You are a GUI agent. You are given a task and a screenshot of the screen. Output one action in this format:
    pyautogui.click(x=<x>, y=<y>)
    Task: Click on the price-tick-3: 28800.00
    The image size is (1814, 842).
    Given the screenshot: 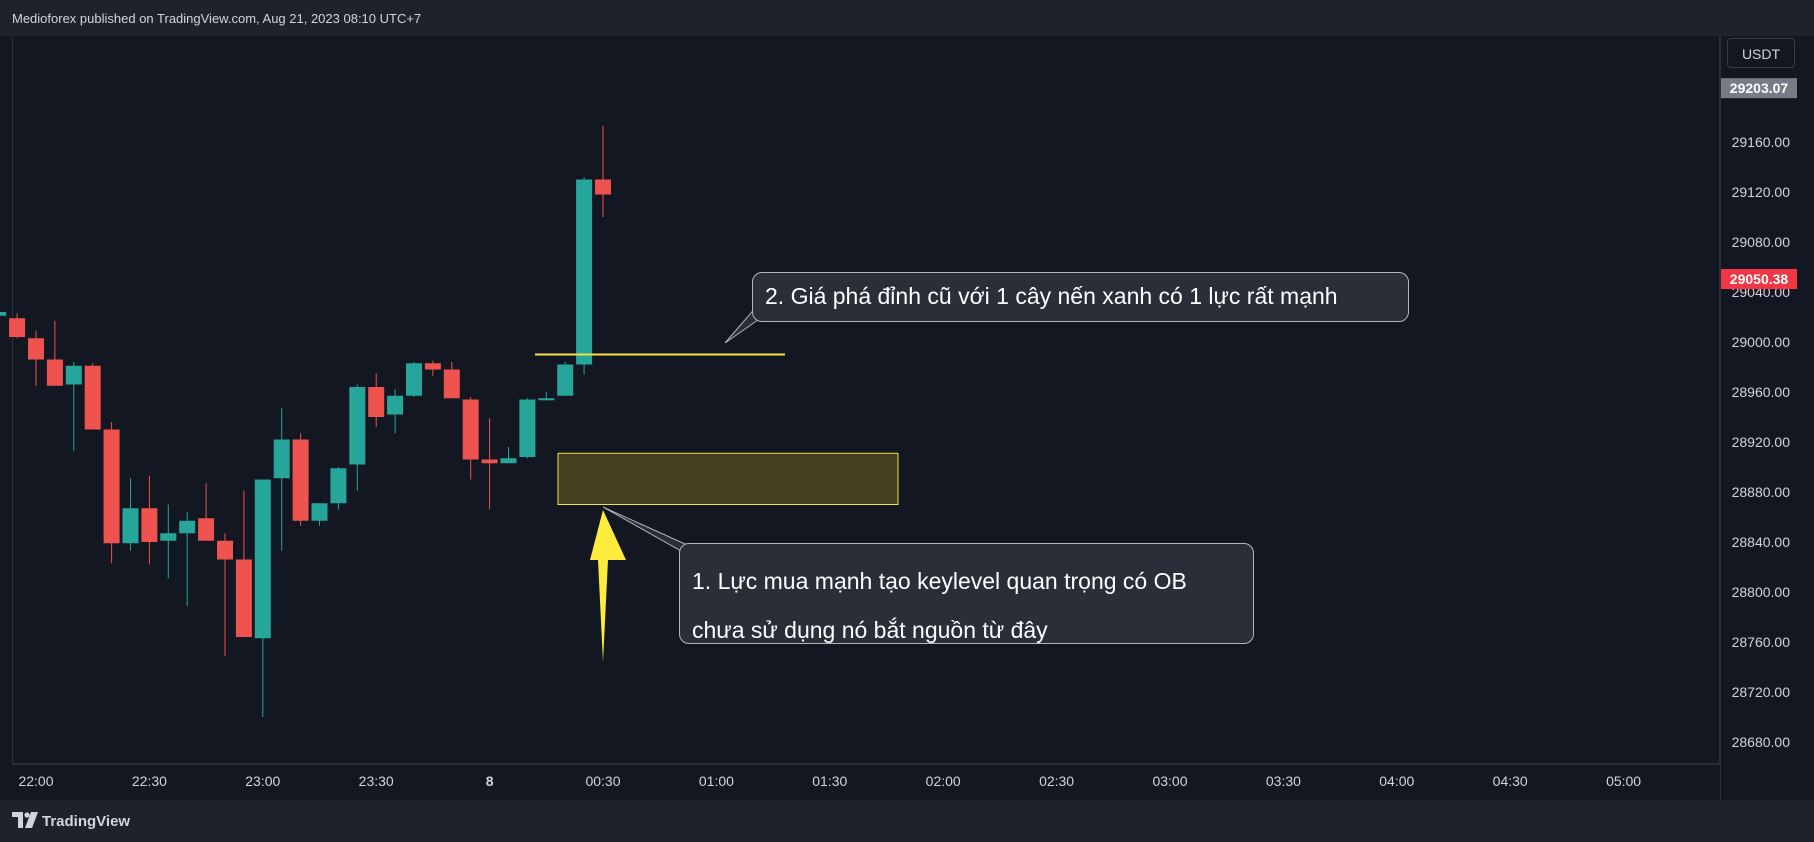 What is the action you would take?
    pyautogui.click(x=1761, y=592)
    